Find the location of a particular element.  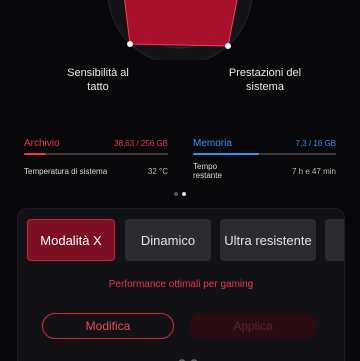

performance-radar-chart is located at coordinates (180, 30).